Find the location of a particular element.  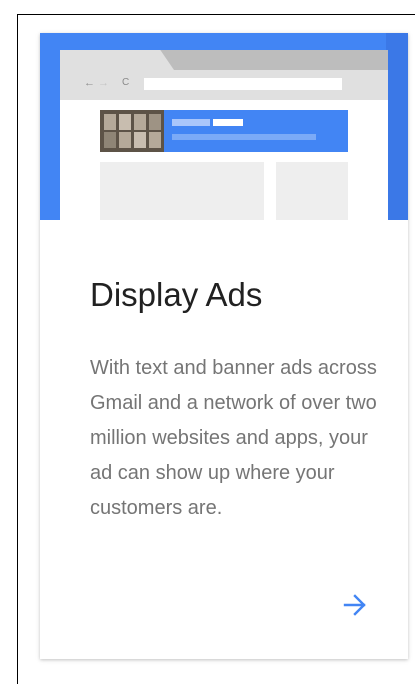

browser-toolbar: ← → C is located at coordinates (224, 85).